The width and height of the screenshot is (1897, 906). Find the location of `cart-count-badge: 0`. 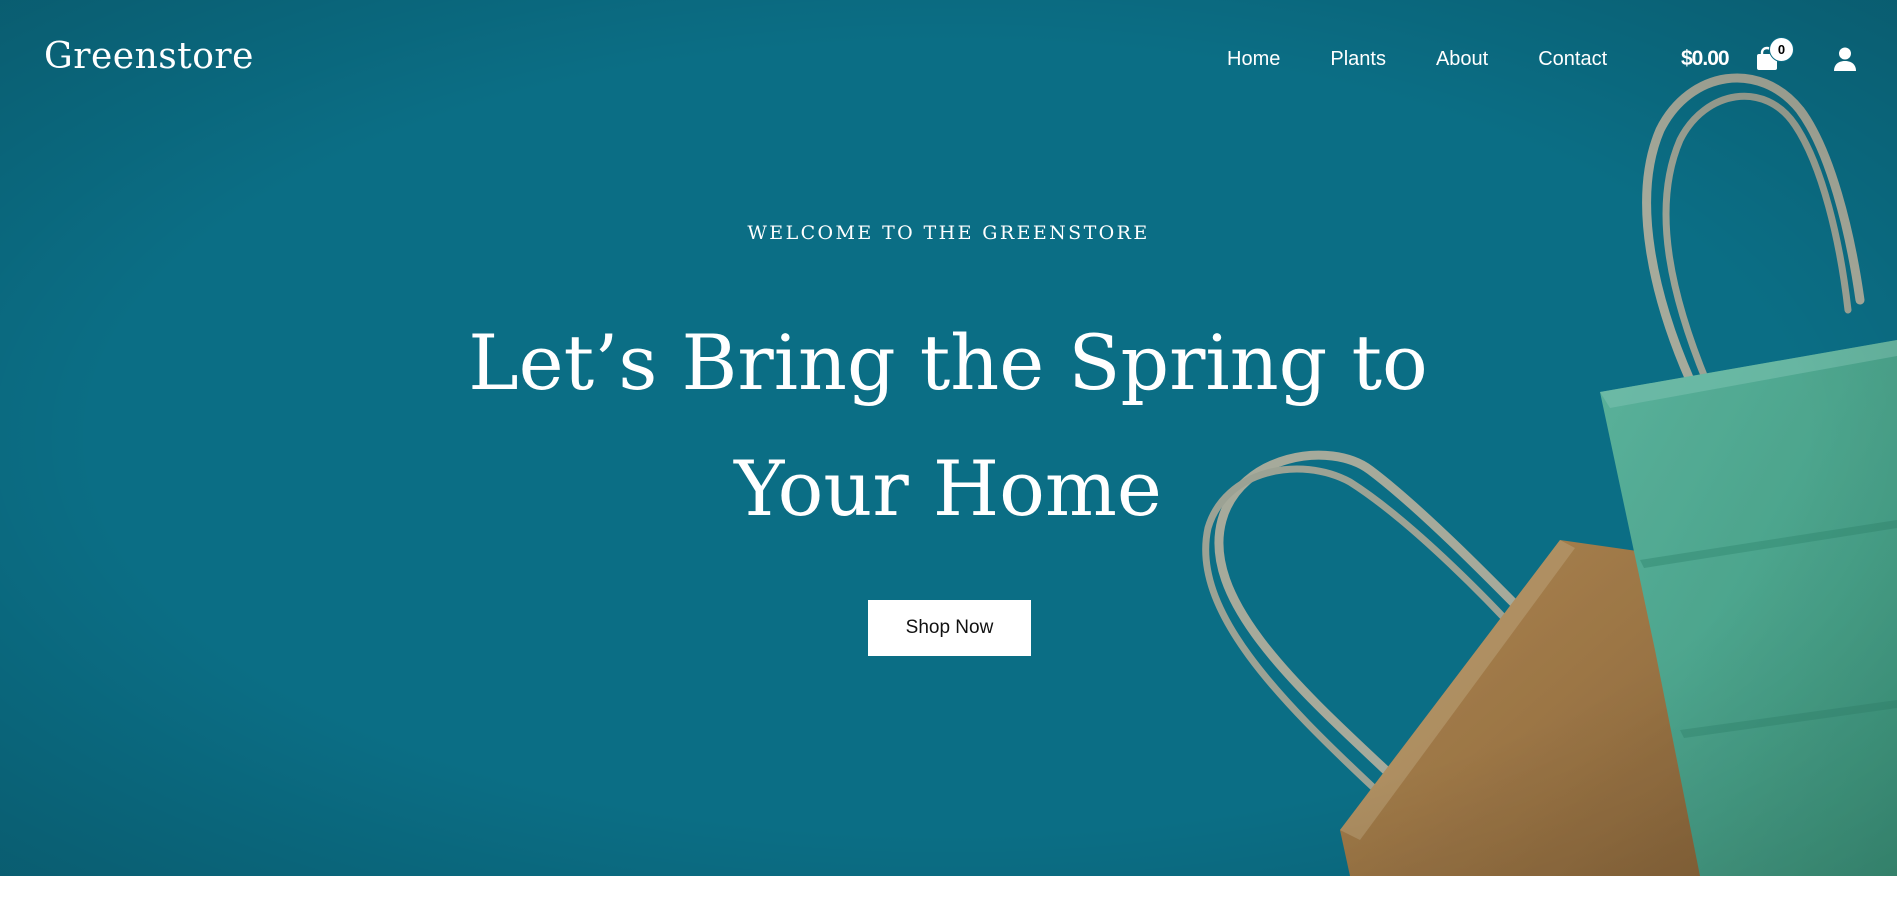

cart-count-badge: 0 is located at coordinates (1781, 49).